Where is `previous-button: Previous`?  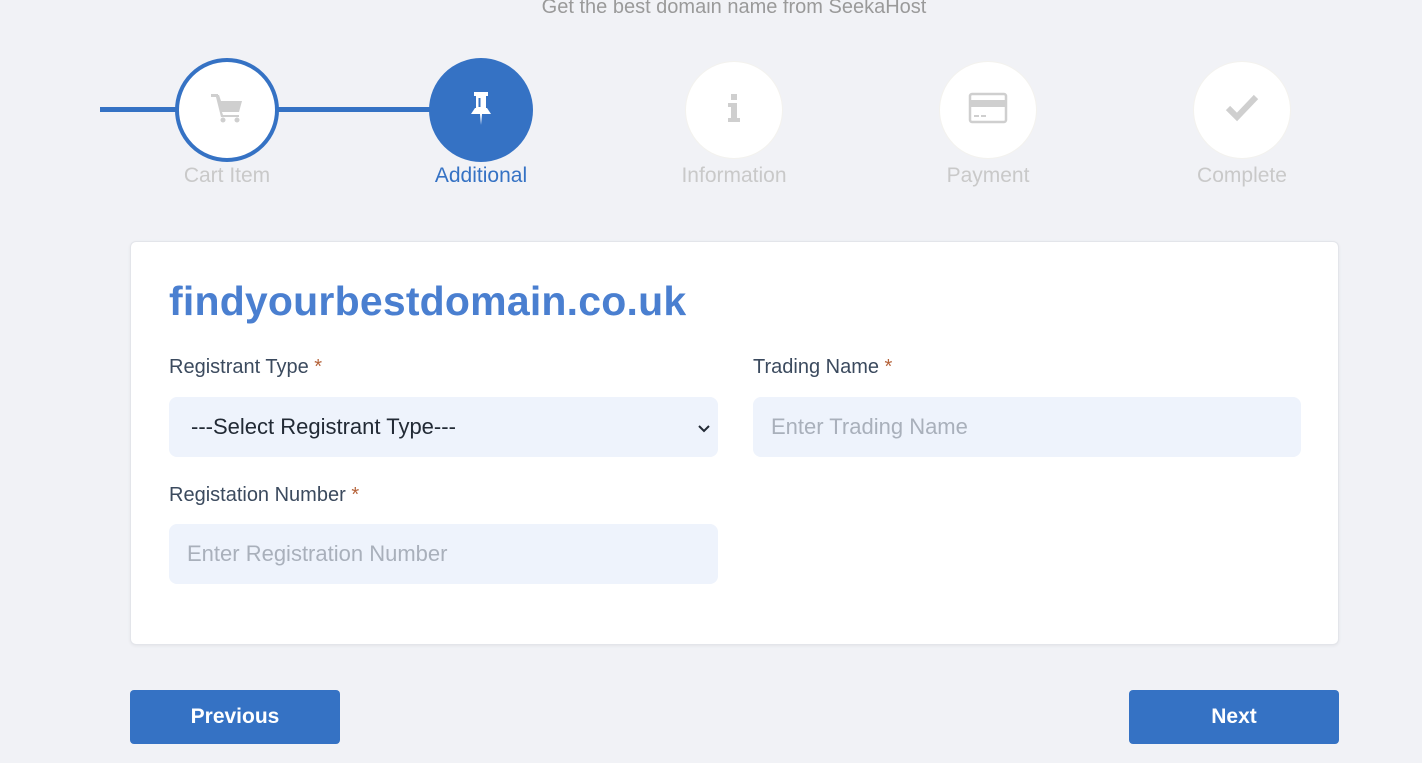
previous-button: Previous is located at coordinates (235, 717).